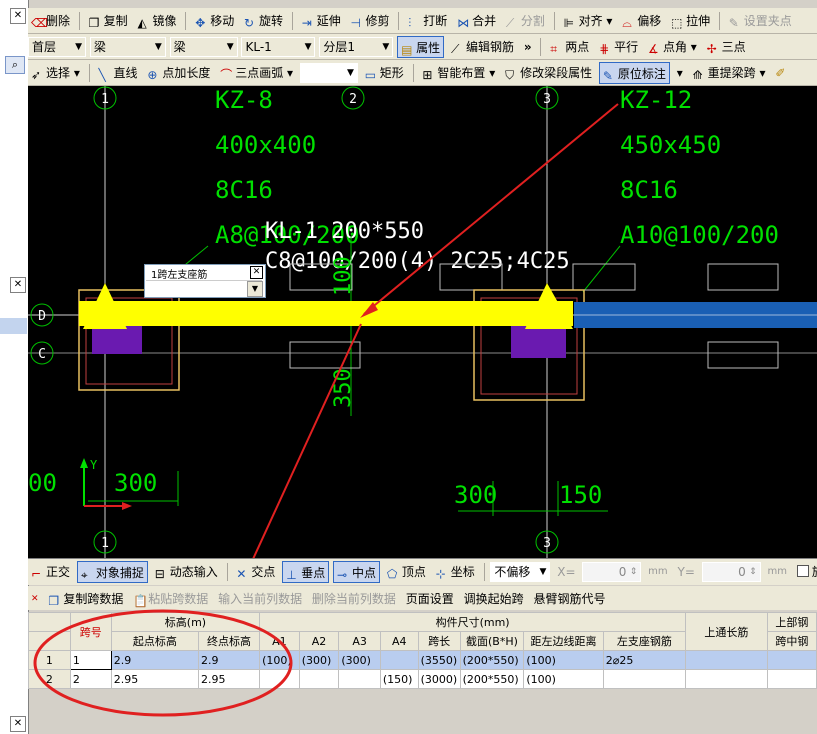  What do you see at coordinates (476, 21) in the screenshot?
I see `merge-button: ⋈ 合并` at bounding box center [476, 21].